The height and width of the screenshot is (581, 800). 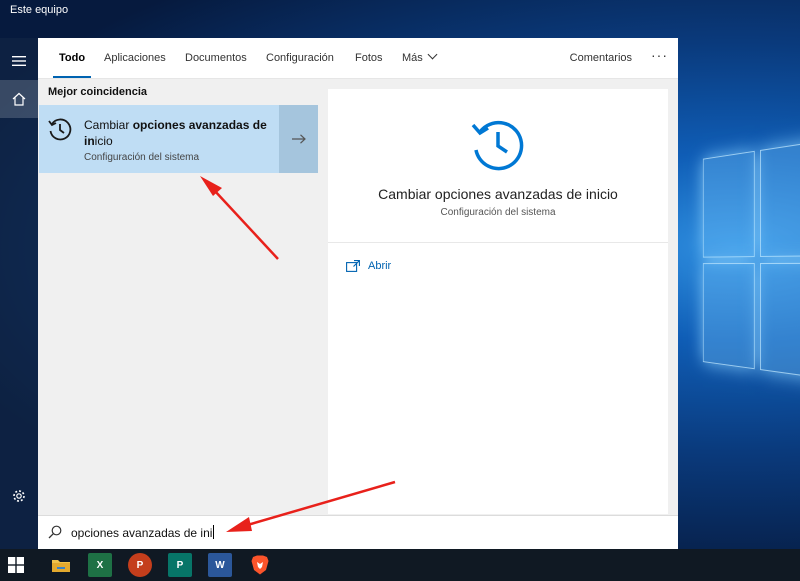 What do you see at coordinates (135, 58) in the screenshot?
I see `tab-aplicaciones: Aplicaciones` at bounding box center [135, 58].